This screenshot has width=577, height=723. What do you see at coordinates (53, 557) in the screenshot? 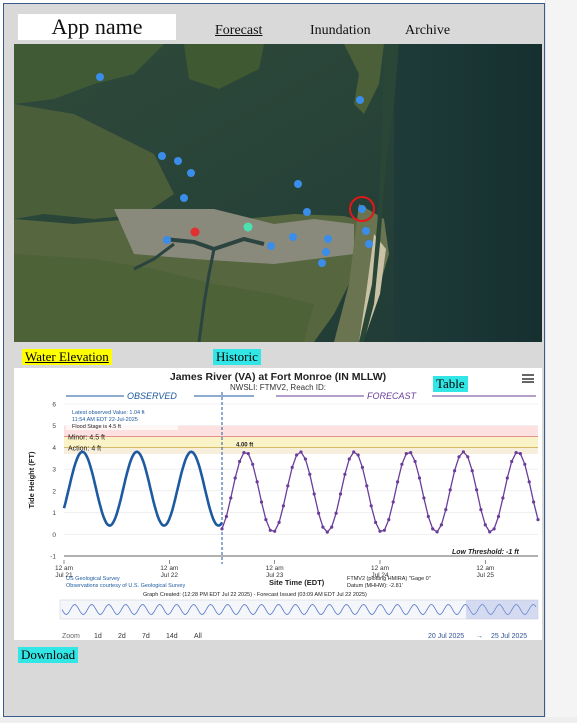
I see `y-tick-label: -1` at bounding box center [53, 557].